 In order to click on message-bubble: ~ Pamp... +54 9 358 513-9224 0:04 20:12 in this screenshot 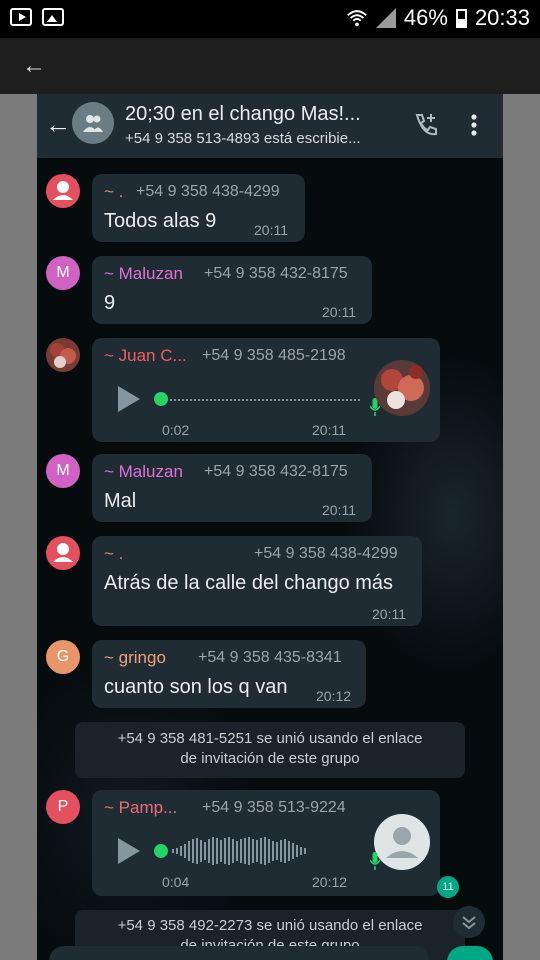, I will do `click(266, 843)`.